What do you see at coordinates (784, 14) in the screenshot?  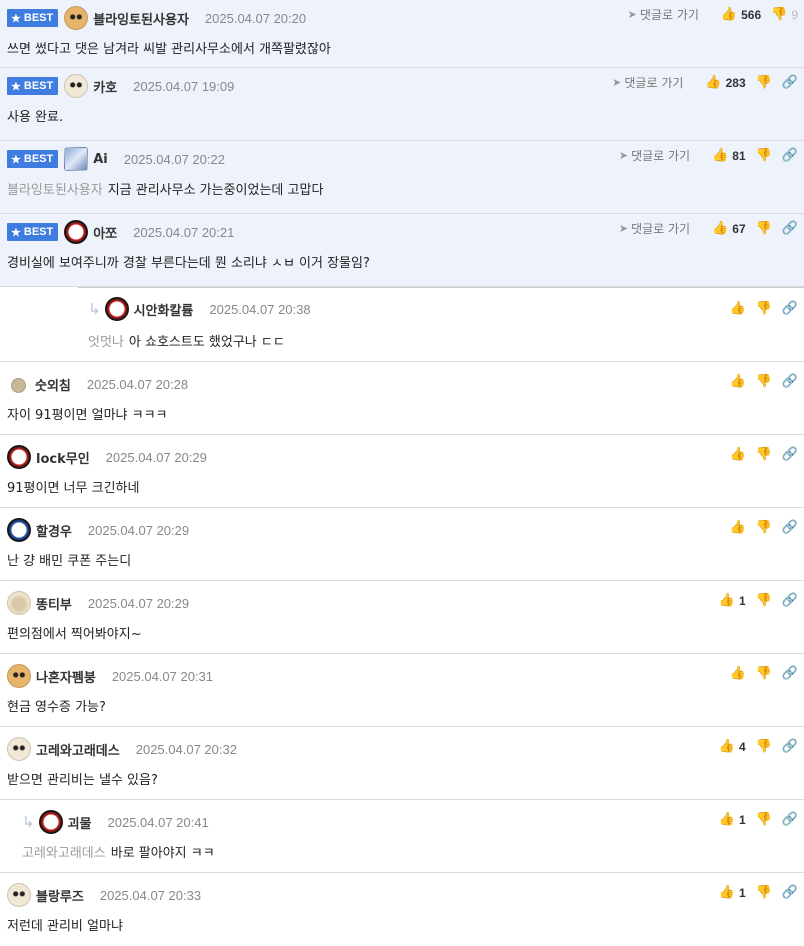 I see `downvote-button: 👎 9` at bounding box center [784, 14].